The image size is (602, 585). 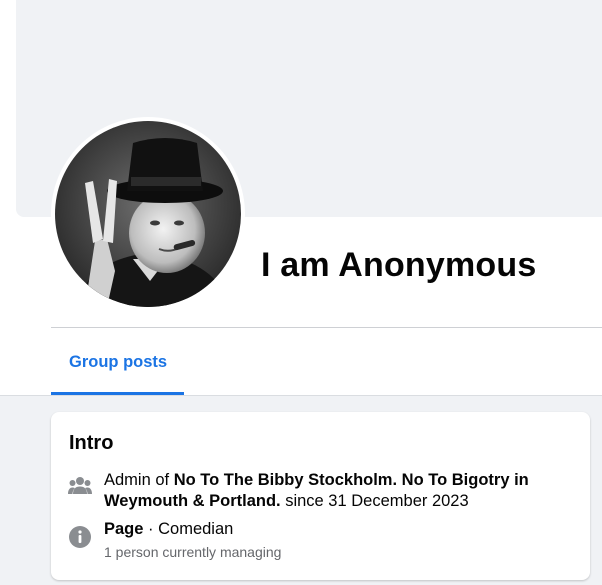 What do you see at coordinates (91, 443) in the screenshot?
I see `intro-title: Intro` at bounding box center [91, 443].